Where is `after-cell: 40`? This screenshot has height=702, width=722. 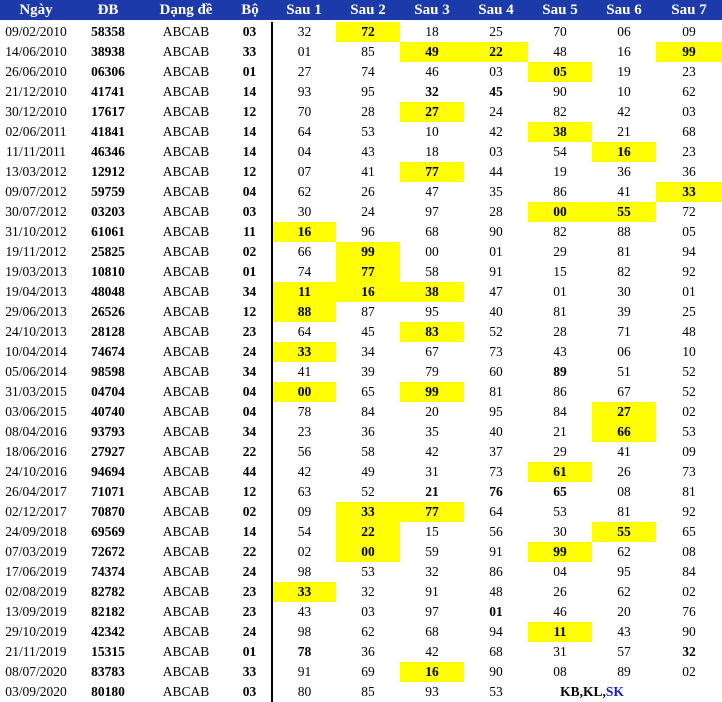
after-cell: 40 is located at coordinates (496, 431).